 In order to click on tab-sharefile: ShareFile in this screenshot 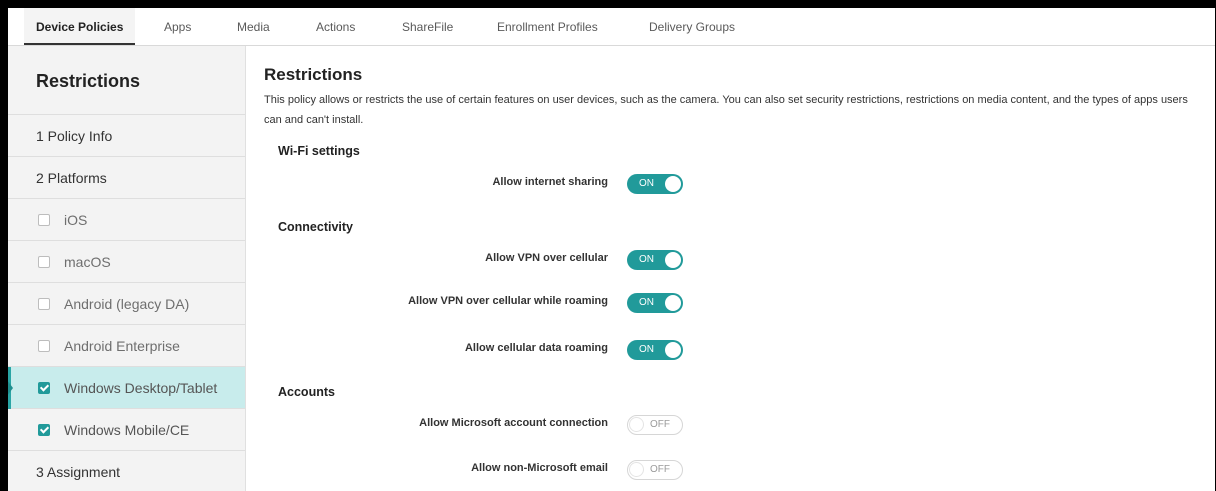, I will do `click(427, 26)`.